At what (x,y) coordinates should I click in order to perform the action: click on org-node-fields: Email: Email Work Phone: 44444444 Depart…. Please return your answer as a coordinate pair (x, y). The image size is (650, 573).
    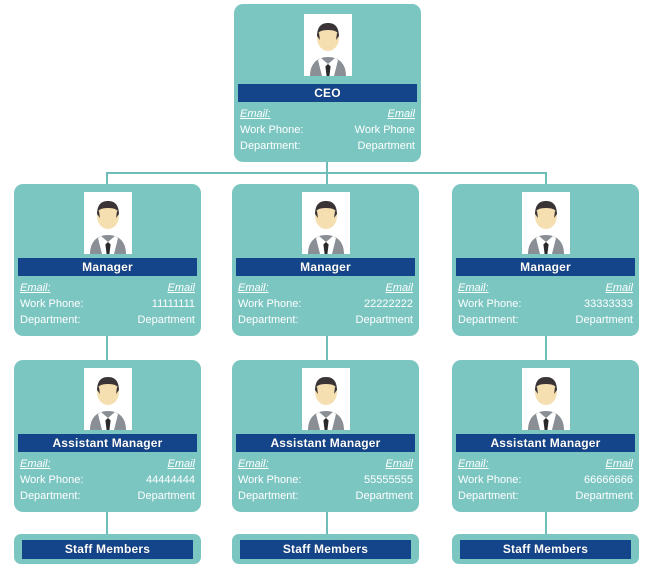
    Looking at the image, I should click on (107, 480).